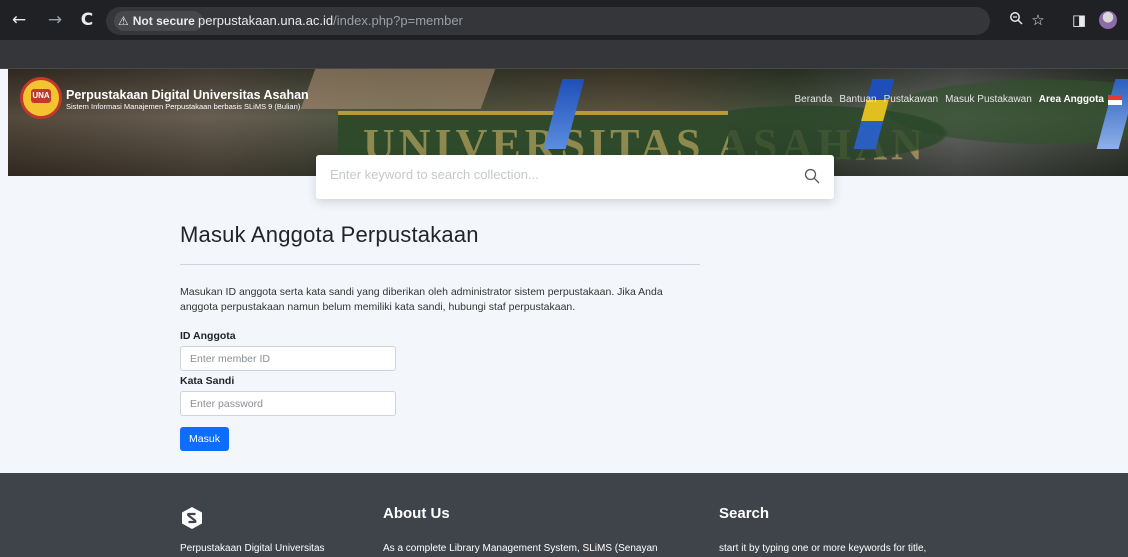 Image resolution: width=1128 pixels, height=557 pixels. What do you see at coordinates (252, 548) in the screenshot?
I see `footer-brand: Perpustakaan Digital Universitas` at bounding box center [252, 548].